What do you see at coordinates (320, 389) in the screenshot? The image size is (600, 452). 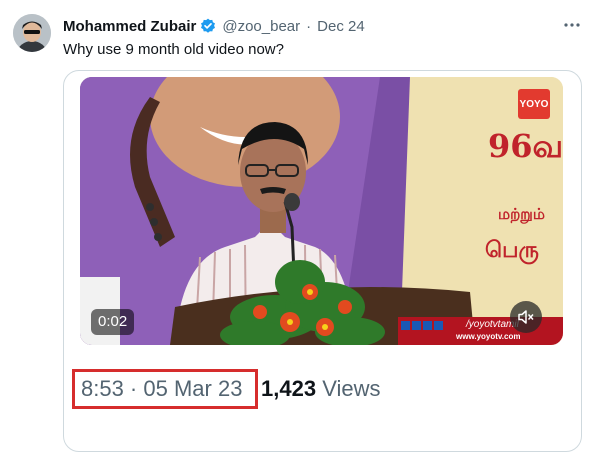 I see `view-count: 1,423 Views` at bounding box center [320, 389].